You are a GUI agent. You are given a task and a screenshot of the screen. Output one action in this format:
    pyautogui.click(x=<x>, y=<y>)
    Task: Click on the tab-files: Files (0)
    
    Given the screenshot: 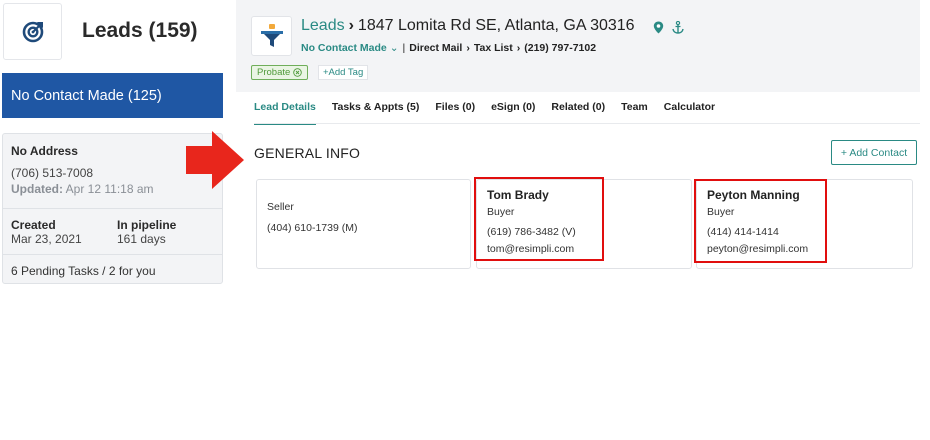 What is the action you would take?
    pyautogui.click(x=455, y=113)
    